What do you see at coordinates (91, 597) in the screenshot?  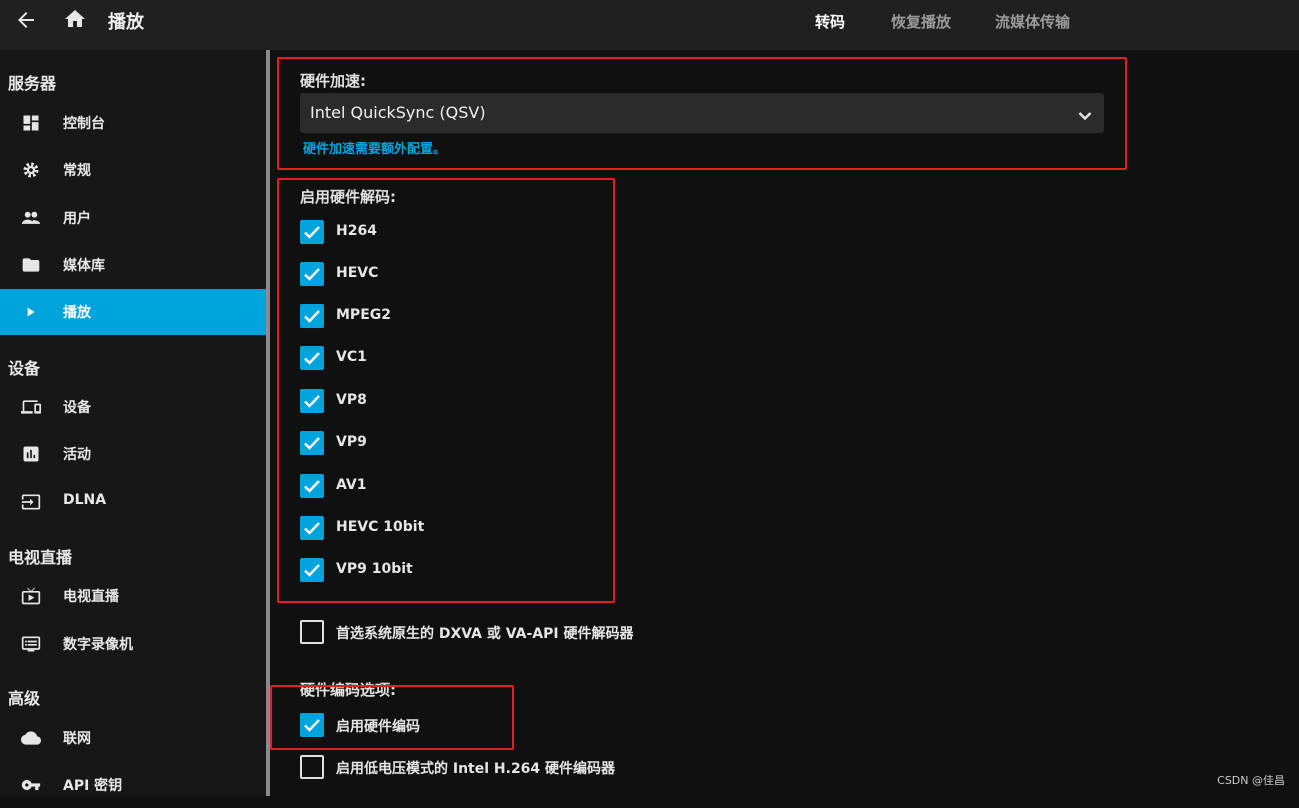 I see `sidebar-item-label: 电视直播` at bounding box center [91, 597].